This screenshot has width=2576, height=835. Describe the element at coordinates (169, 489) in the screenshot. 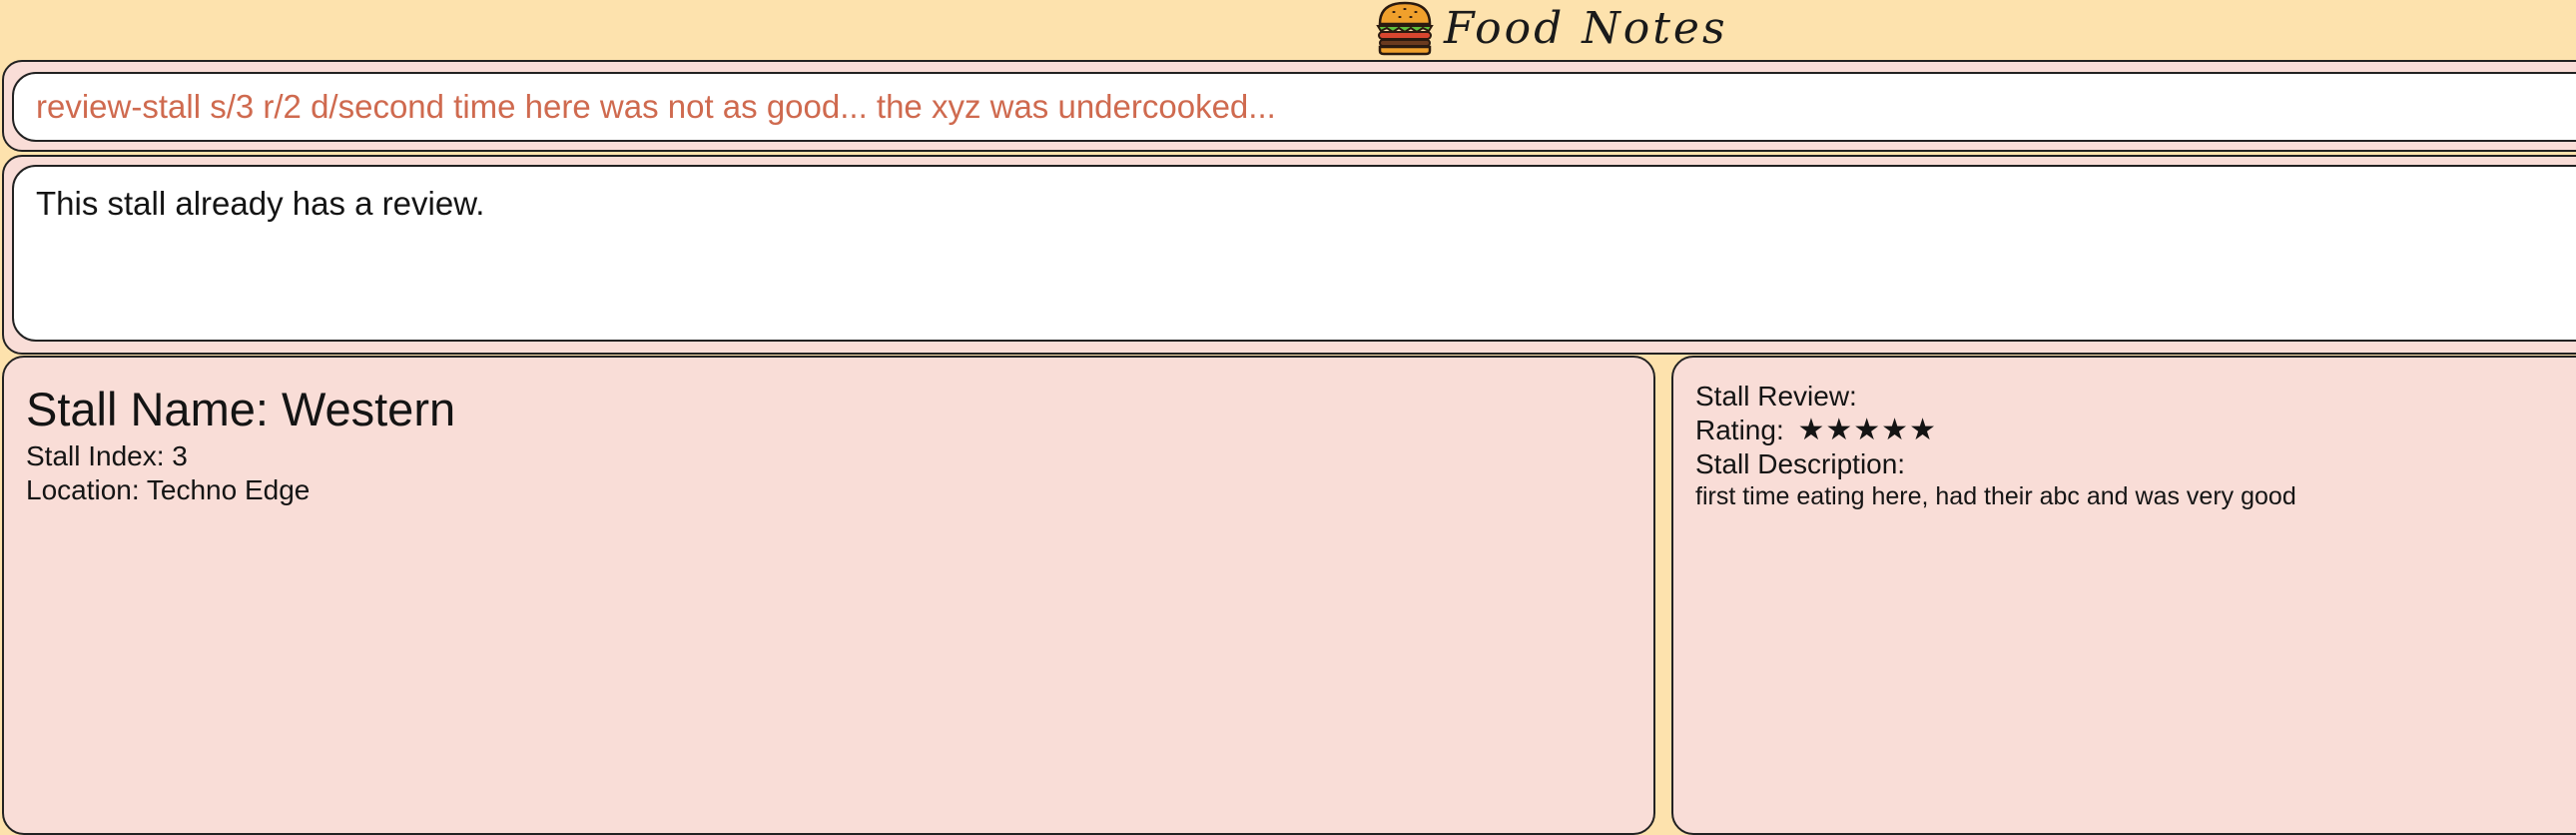

I see `stall-location: Location: Techno Edge` at that location.